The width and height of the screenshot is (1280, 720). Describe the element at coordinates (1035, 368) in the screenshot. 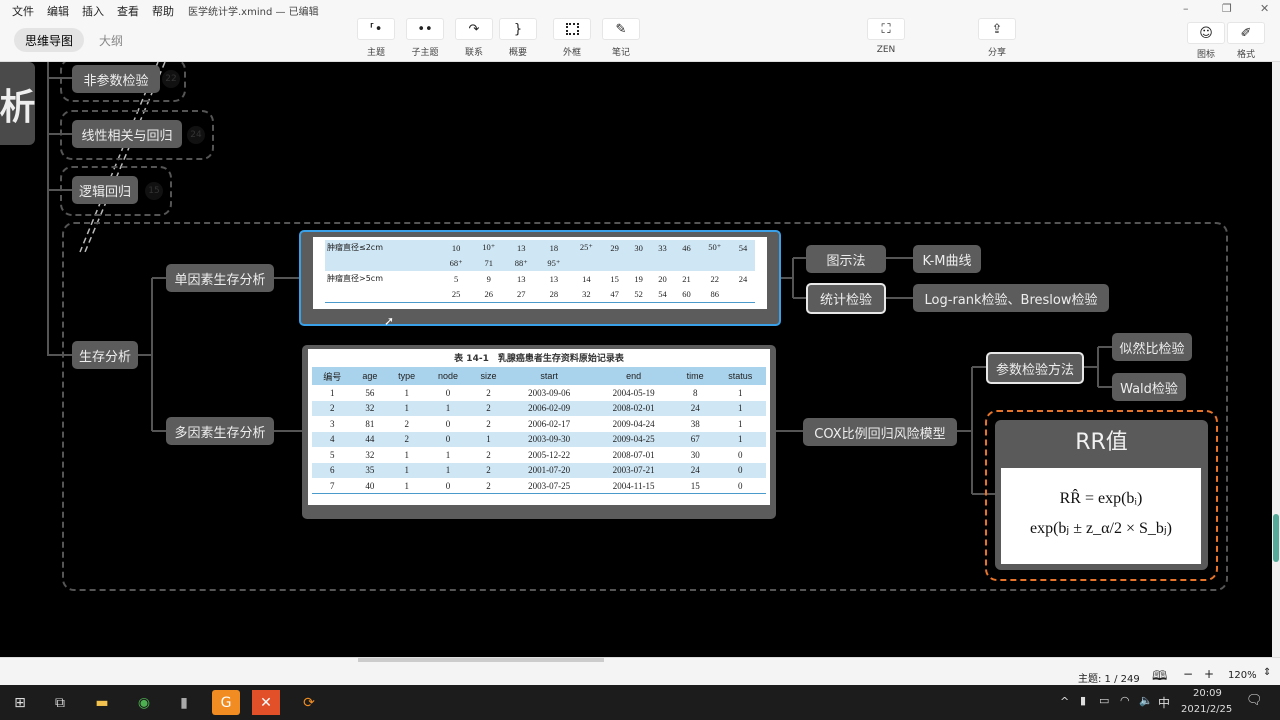

I see `topic-parametric-test: 参数检验方法` at that location.